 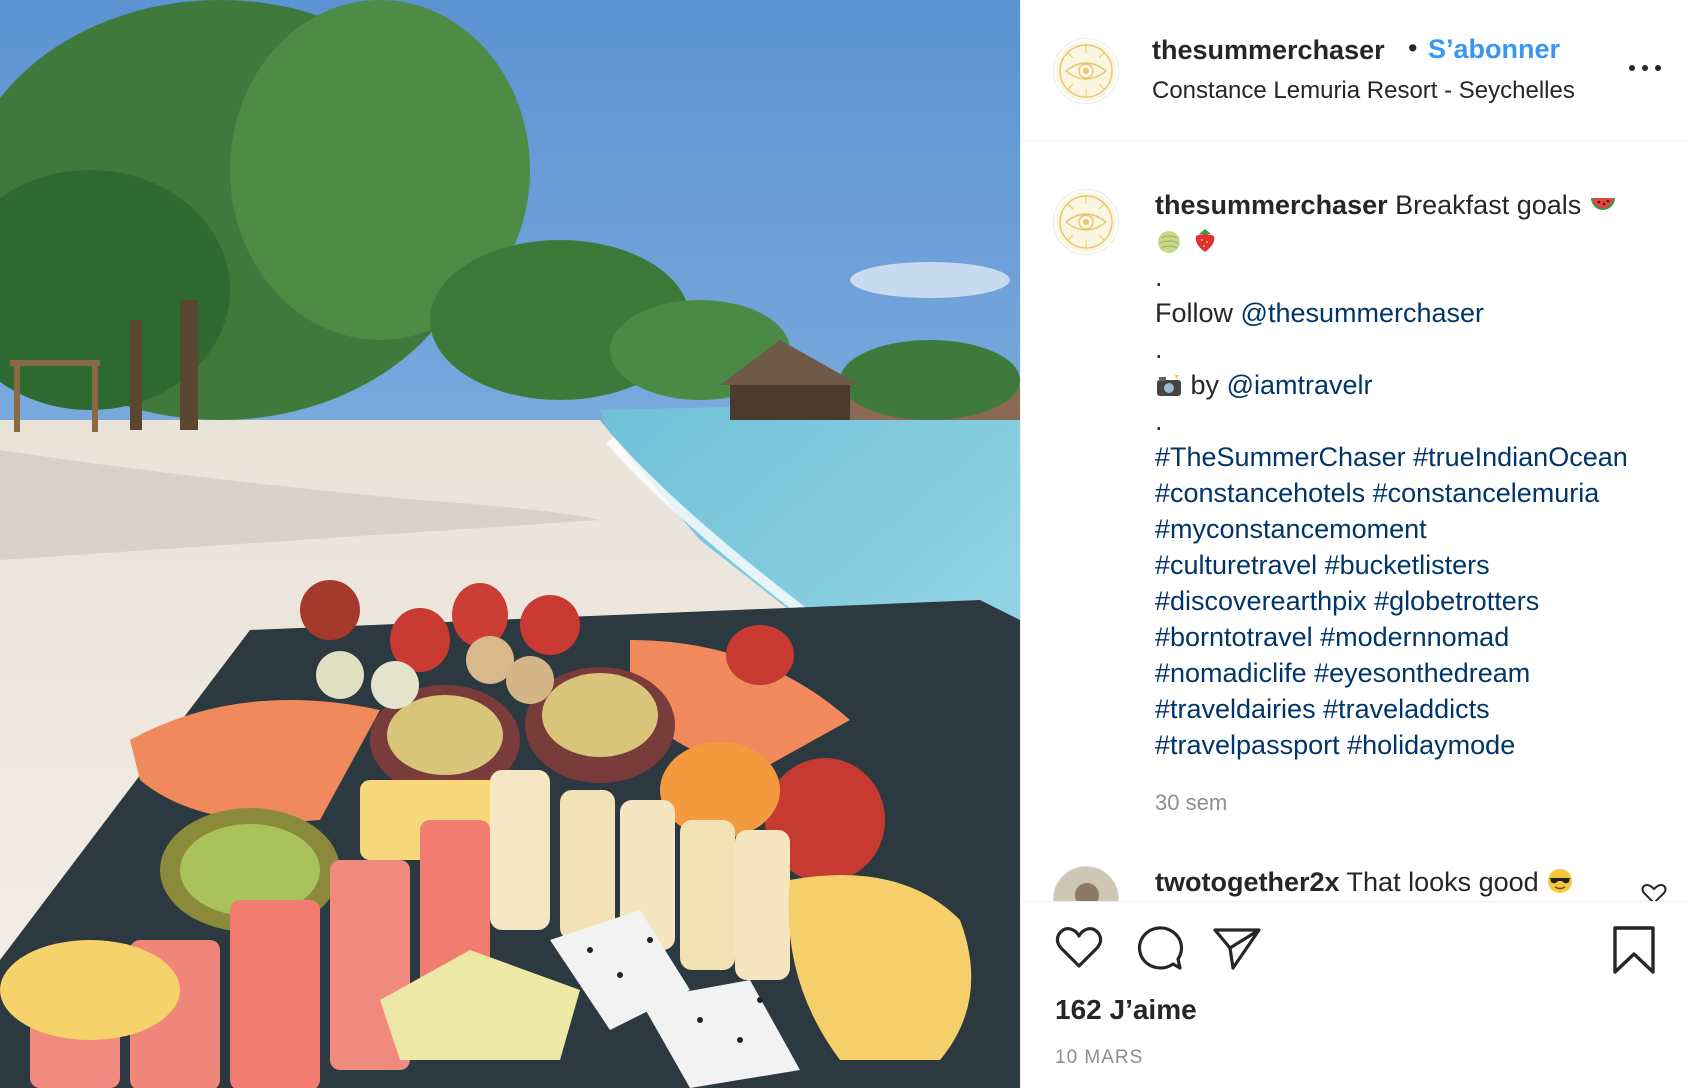 I want to click on caption-username: thesummerchaser, so click(x=1271, y=205).